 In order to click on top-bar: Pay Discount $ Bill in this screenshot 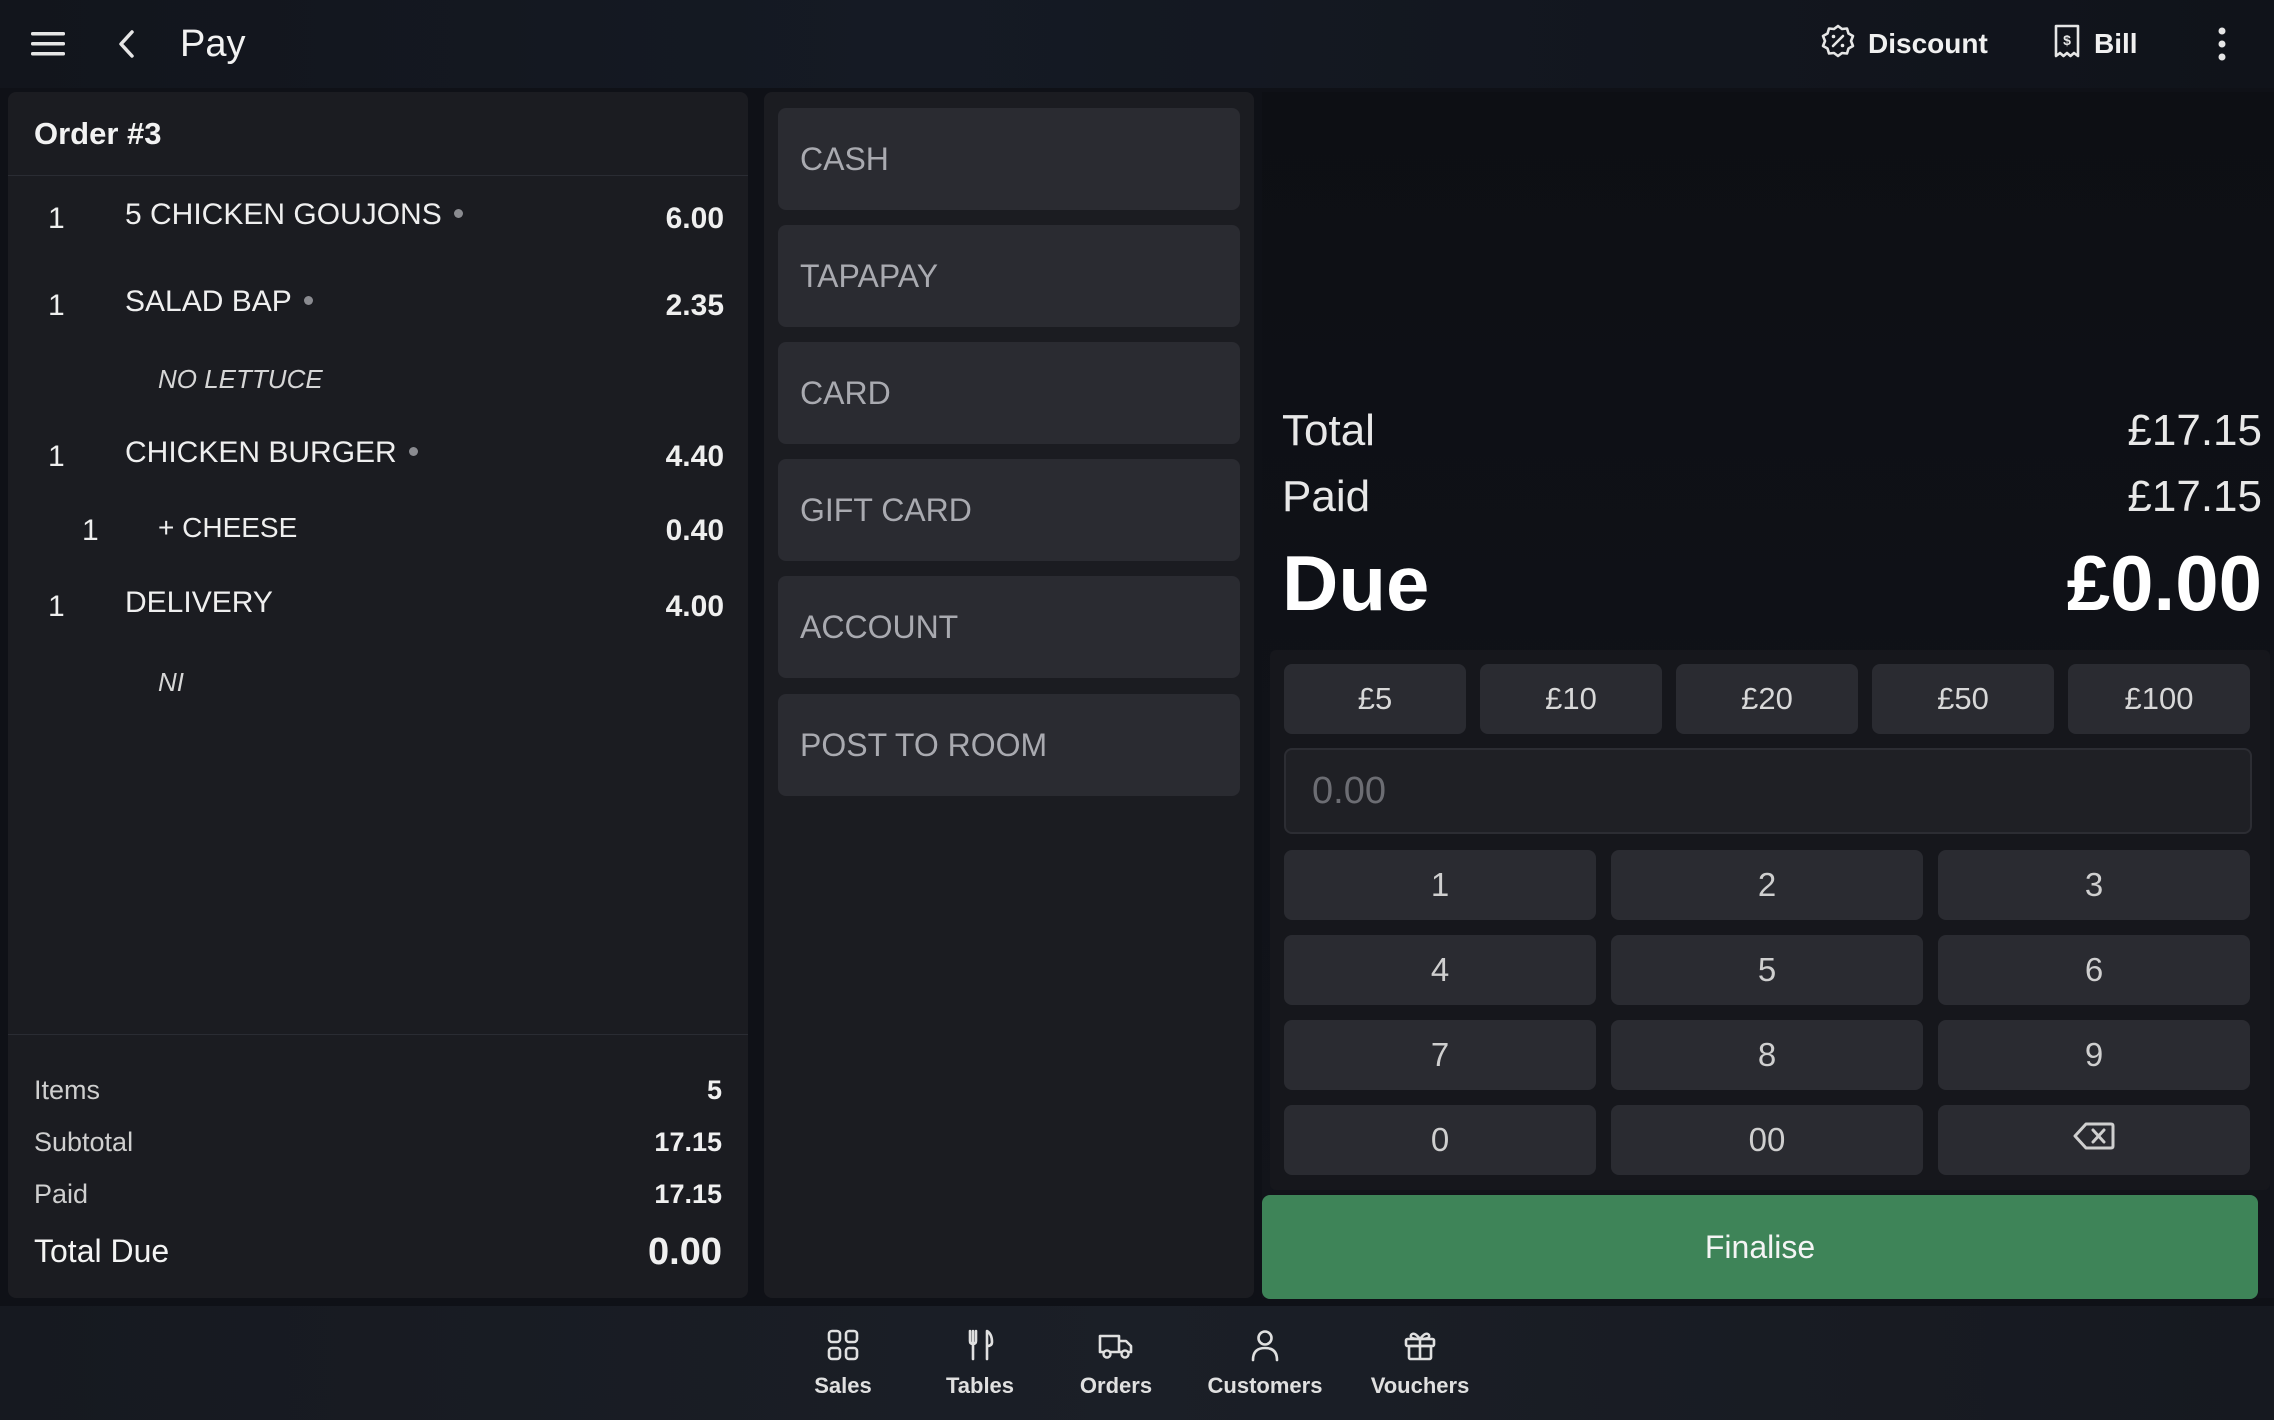, I will do `click(1137, 44)`.